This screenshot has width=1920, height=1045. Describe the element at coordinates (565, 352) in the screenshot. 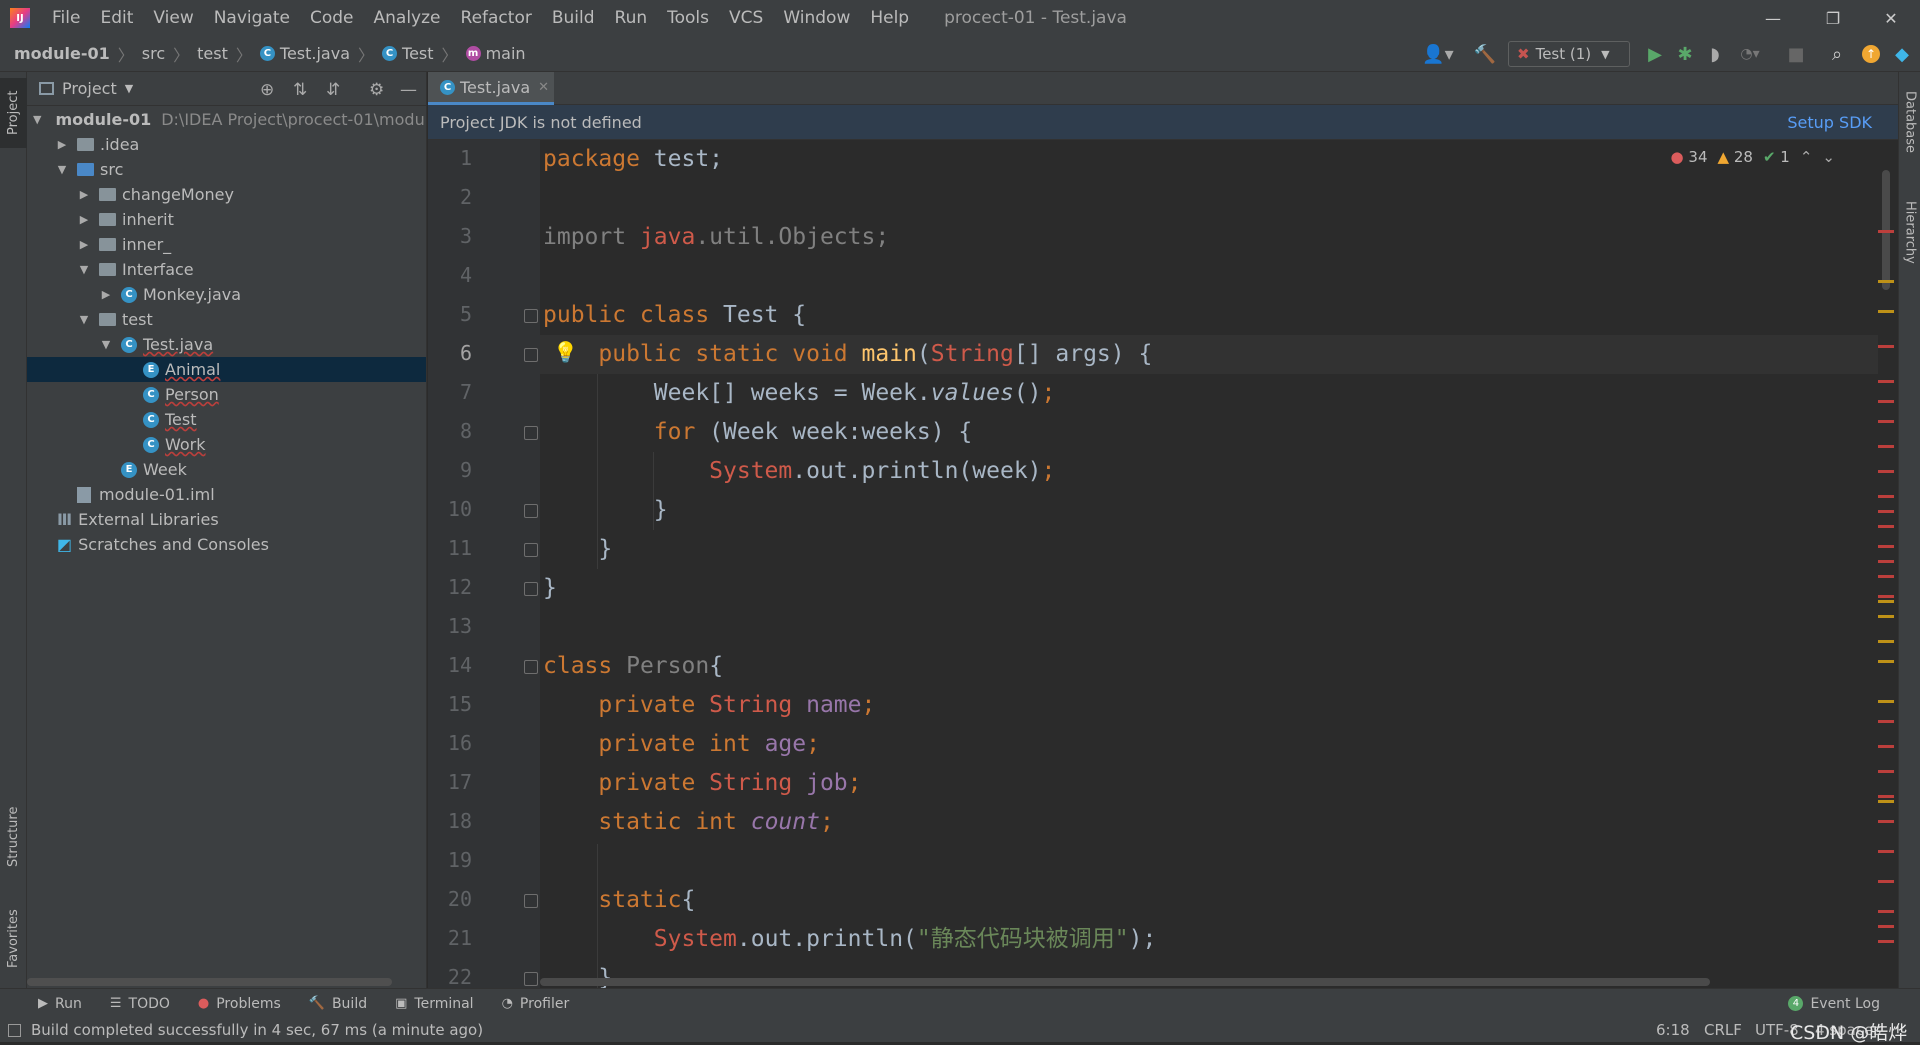

I see `lightbulb-icon: 💡` at that location.